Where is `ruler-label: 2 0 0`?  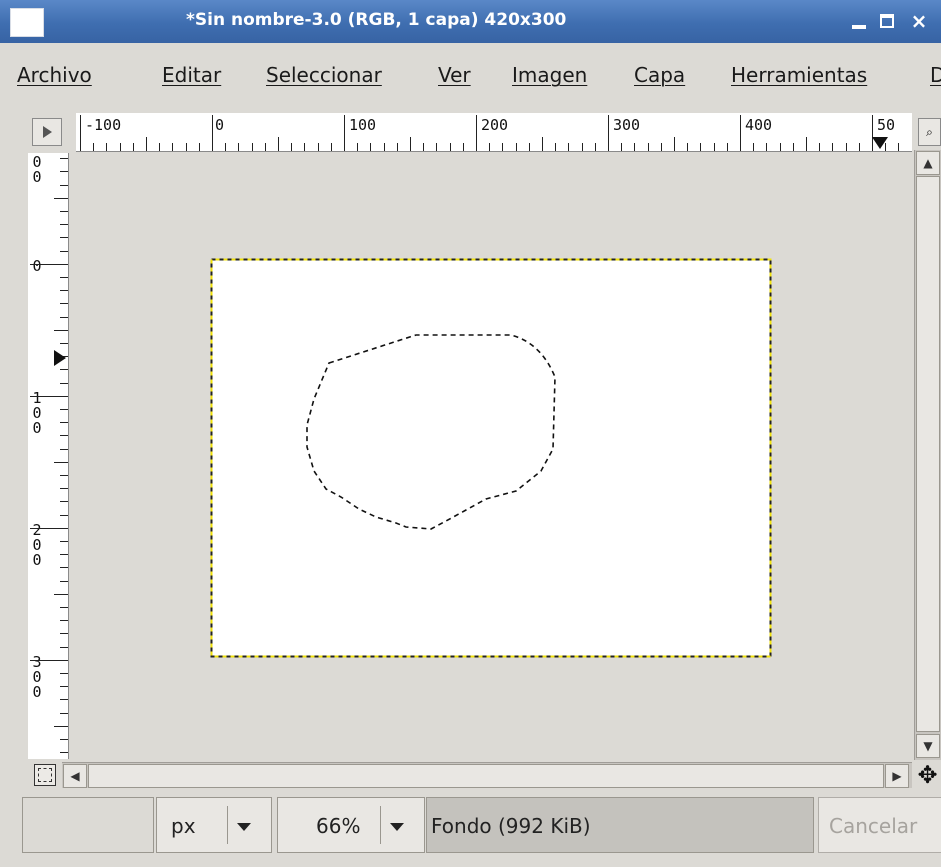
ruler-label: 2 0 0 is located at coordinates (37, 545).